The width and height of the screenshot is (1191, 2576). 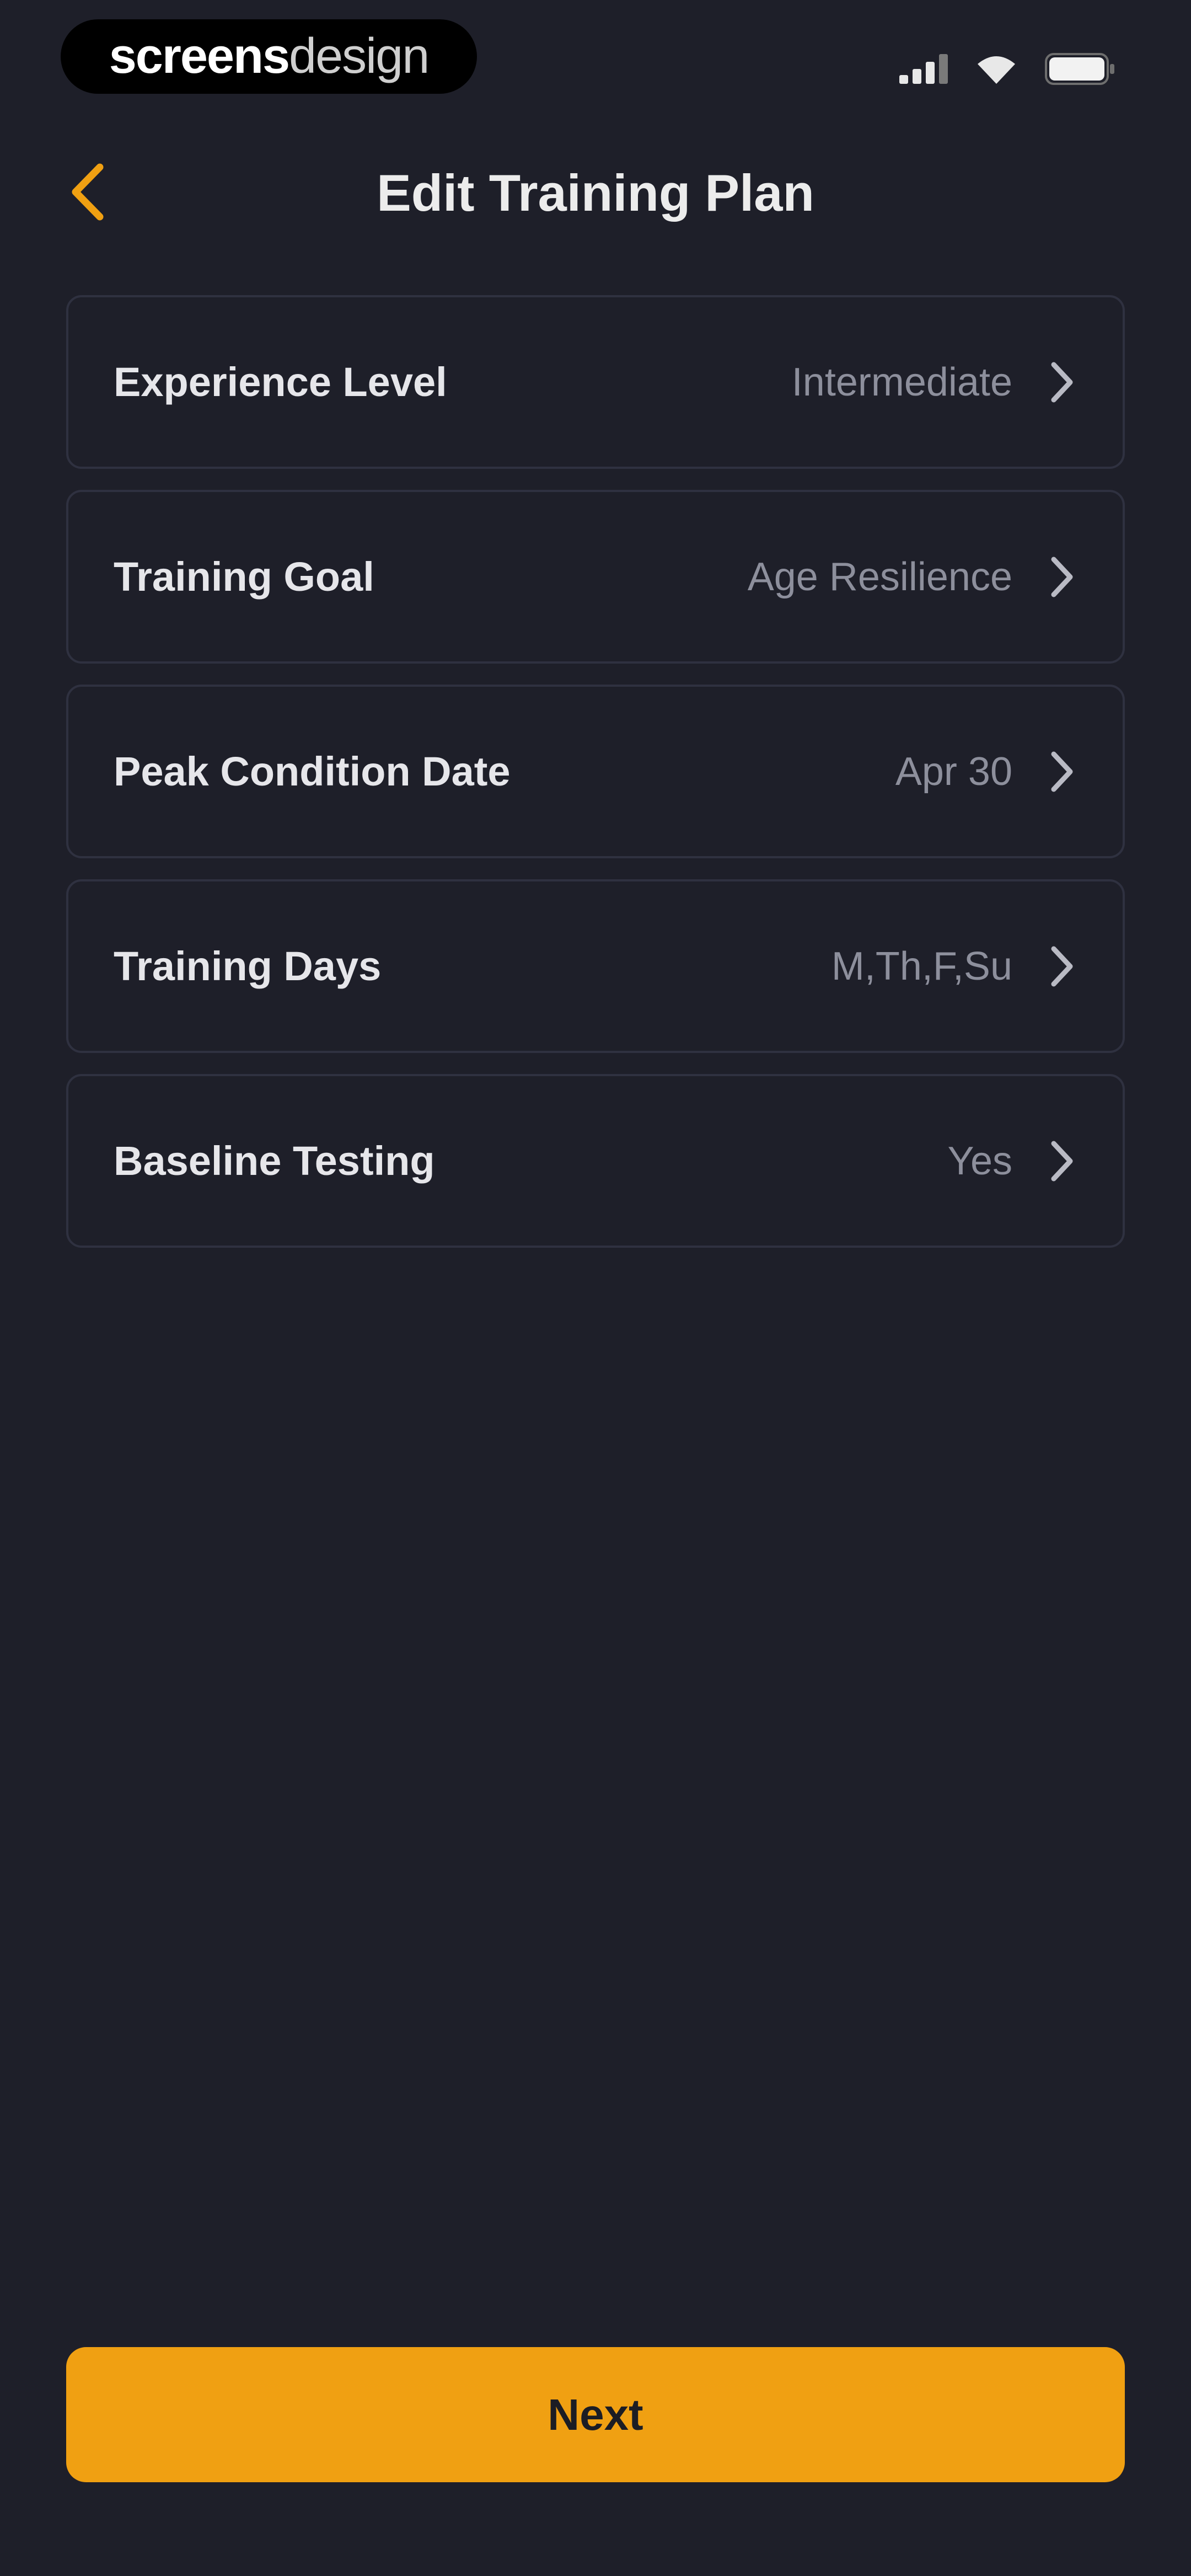 What do you see at coordinates (595, 577) in the screenshot?
I see `setting-row-training-goal: Training Goal Age Resilience` at bounding box center [595, 577].